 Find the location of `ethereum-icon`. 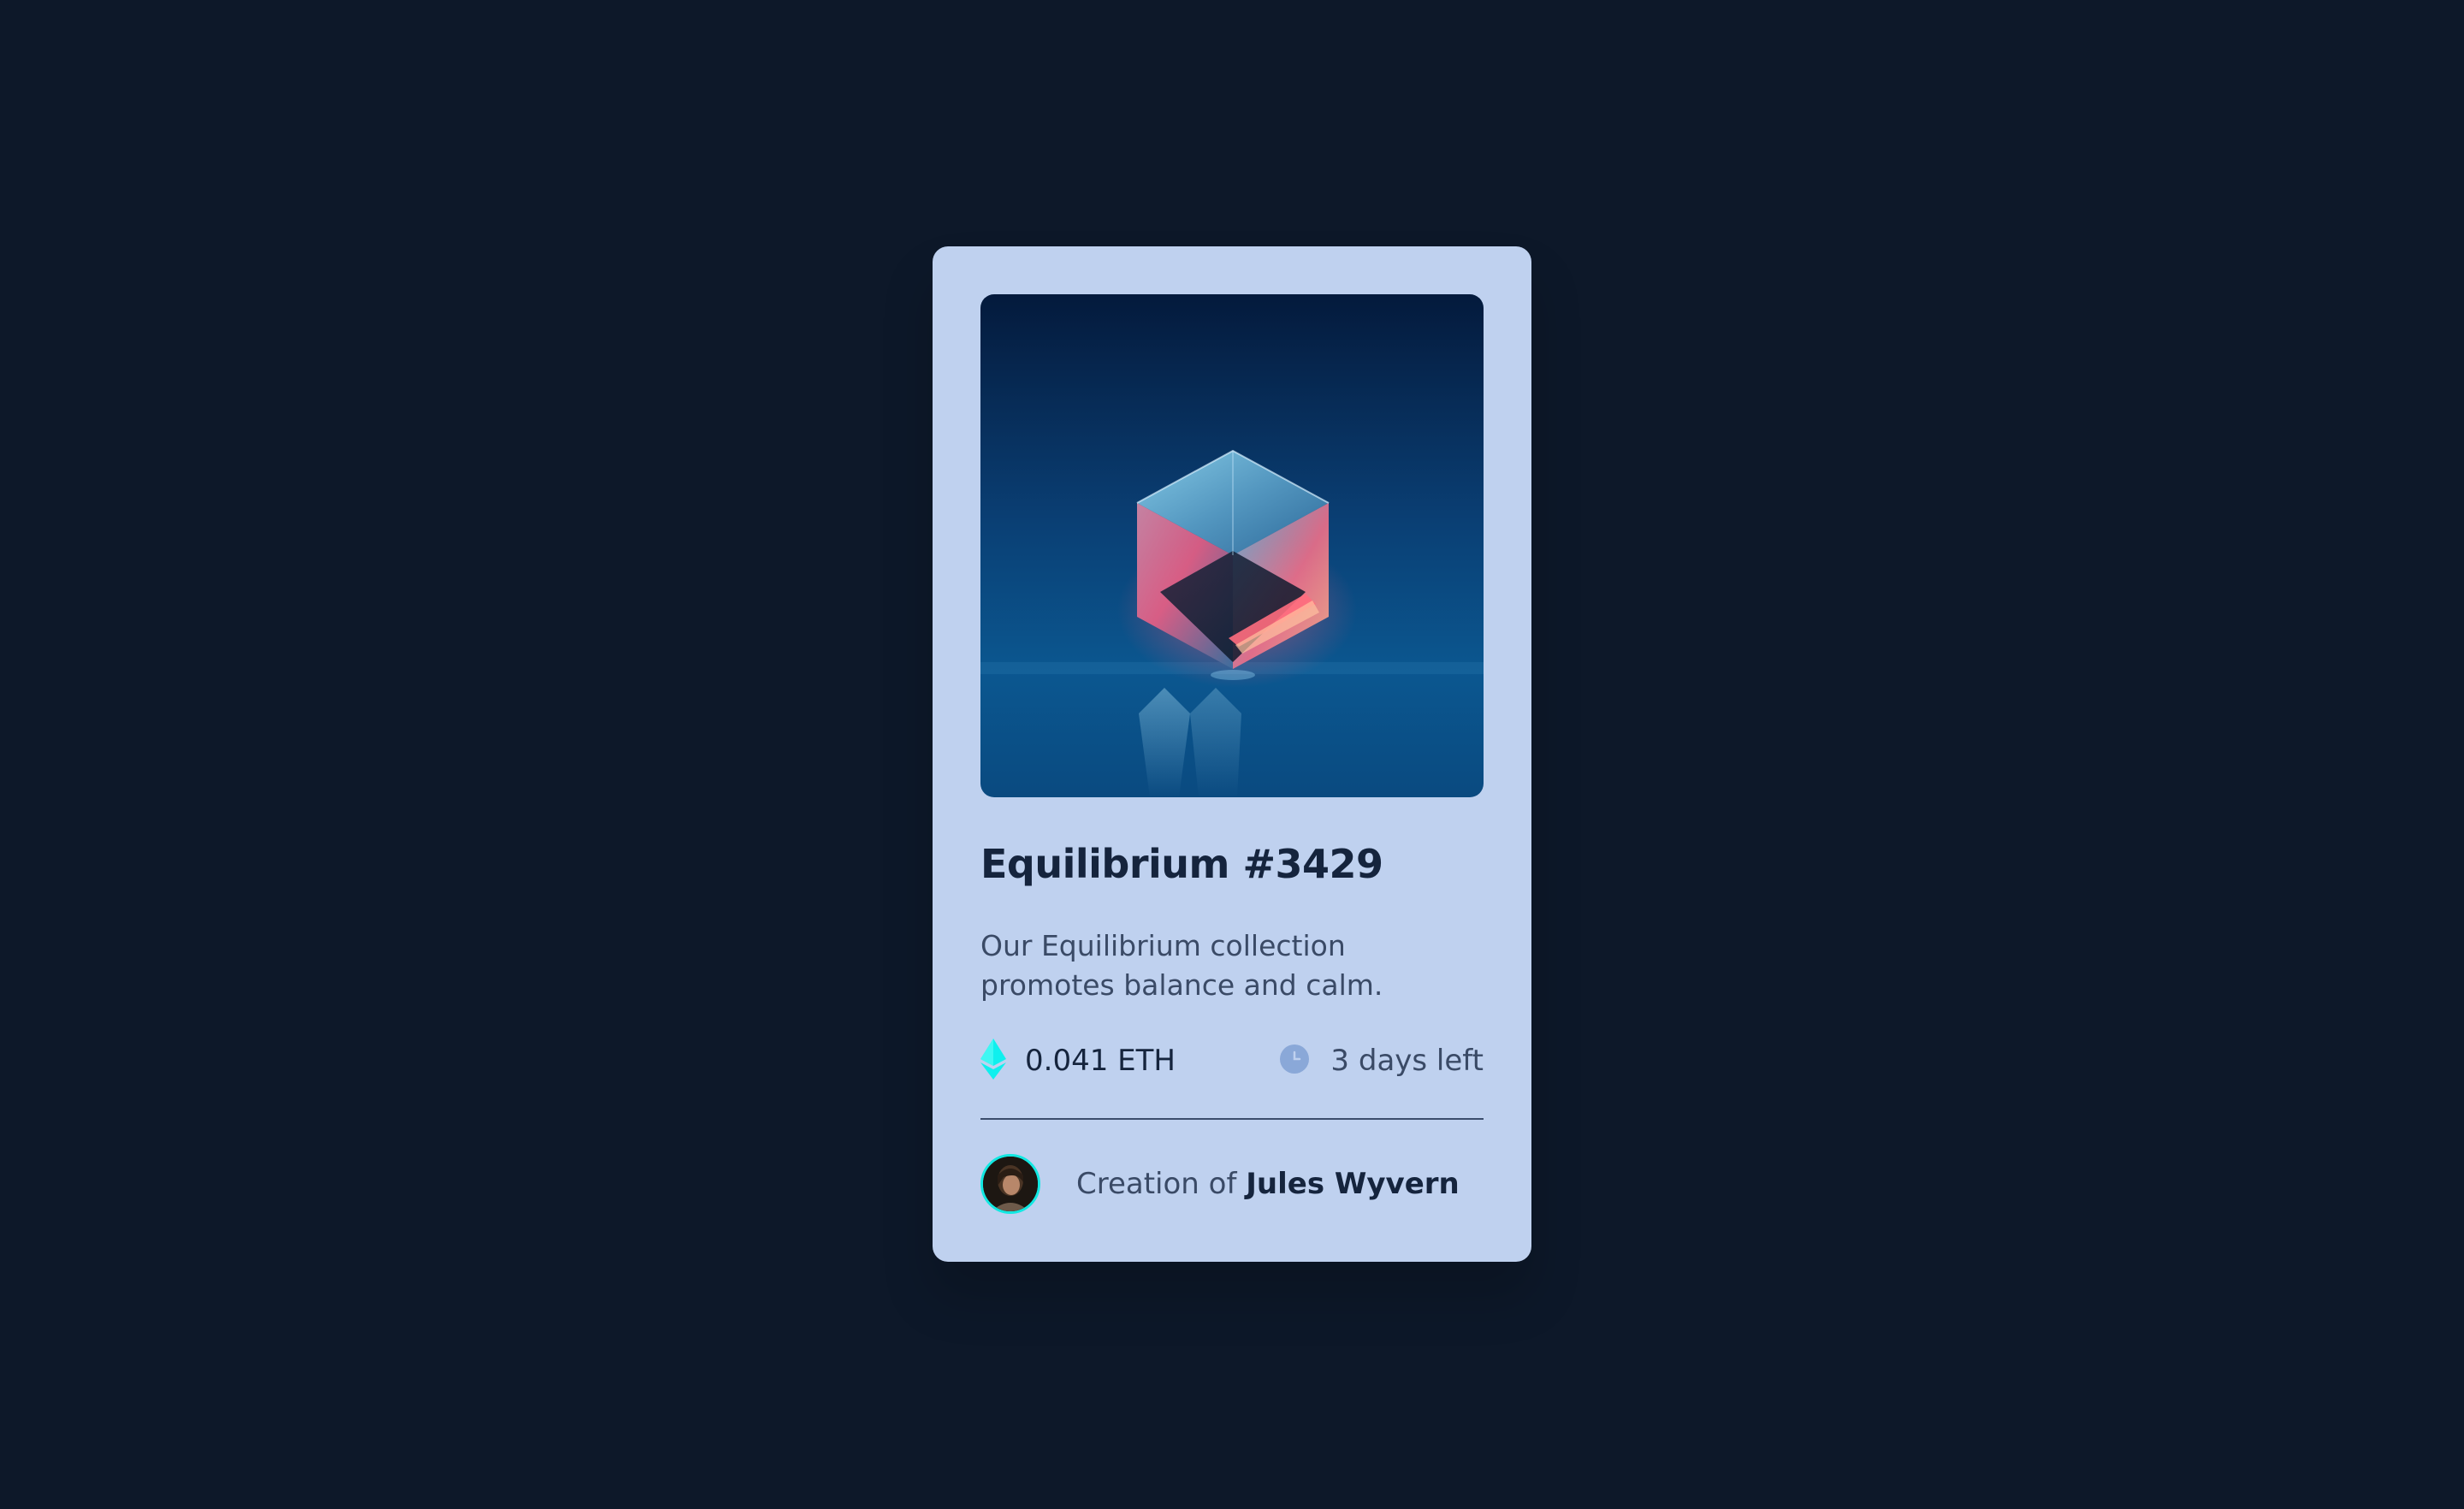

ethereum-icon is located at coordinates (993, 1061).